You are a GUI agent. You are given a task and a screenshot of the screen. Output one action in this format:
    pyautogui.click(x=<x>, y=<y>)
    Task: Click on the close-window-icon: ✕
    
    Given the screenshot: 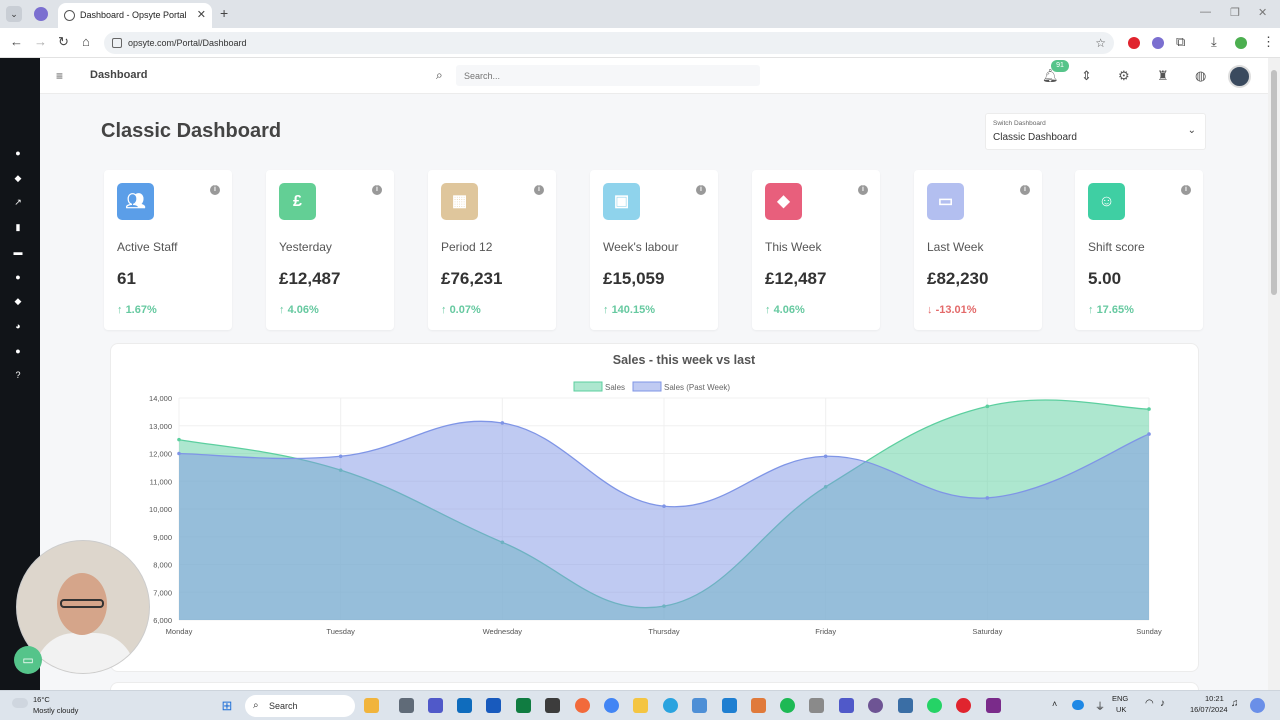 What is the action you would take?
    pyautogui.click(x=1262, y=12)
    